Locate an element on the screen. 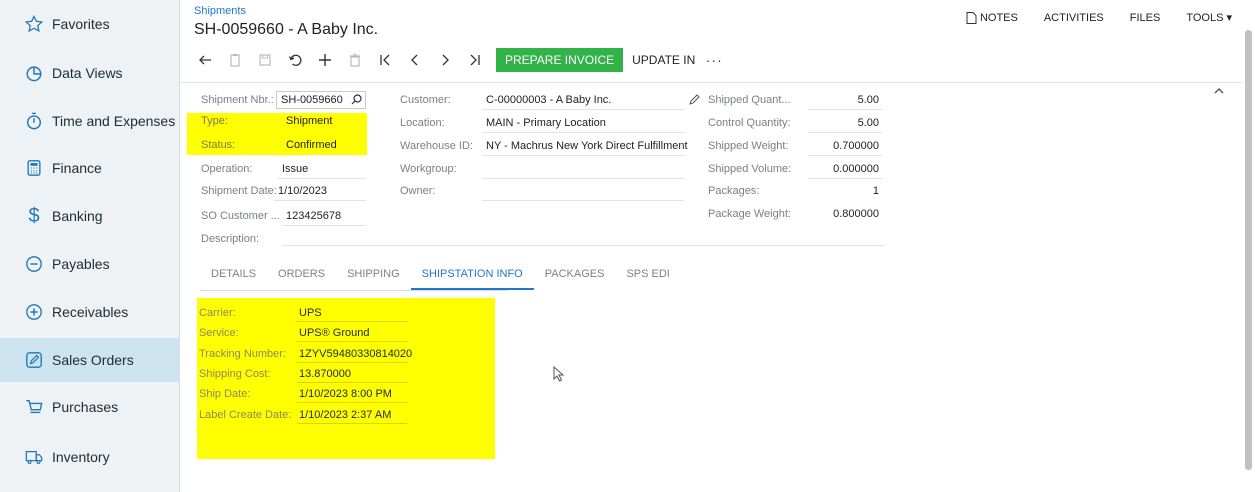  files-link: FILES is located at coordinates (1145, 17).